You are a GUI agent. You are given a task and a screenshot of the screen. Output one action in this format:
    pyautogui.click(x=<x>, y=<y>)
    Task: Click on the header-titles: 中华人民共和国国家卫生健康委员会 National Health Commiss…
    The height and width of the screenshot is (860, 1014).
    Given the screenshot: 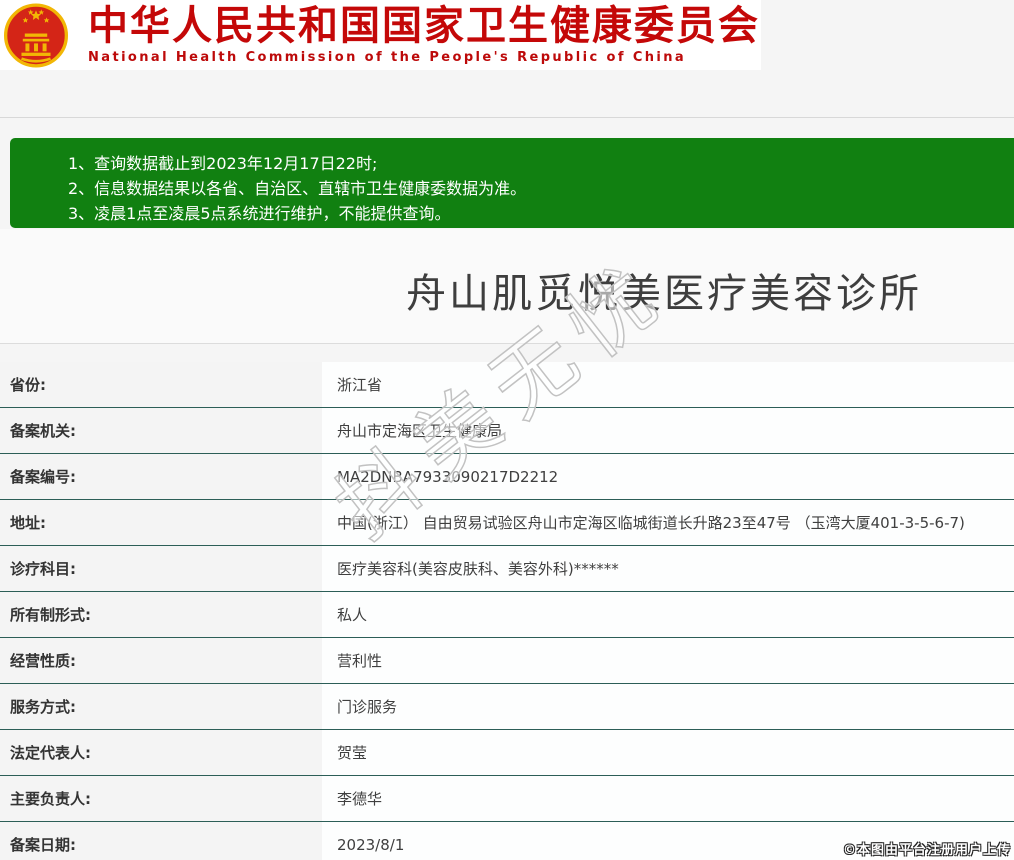 What is the action you would take?
    pyautogui.click(x=424, y=34)
    